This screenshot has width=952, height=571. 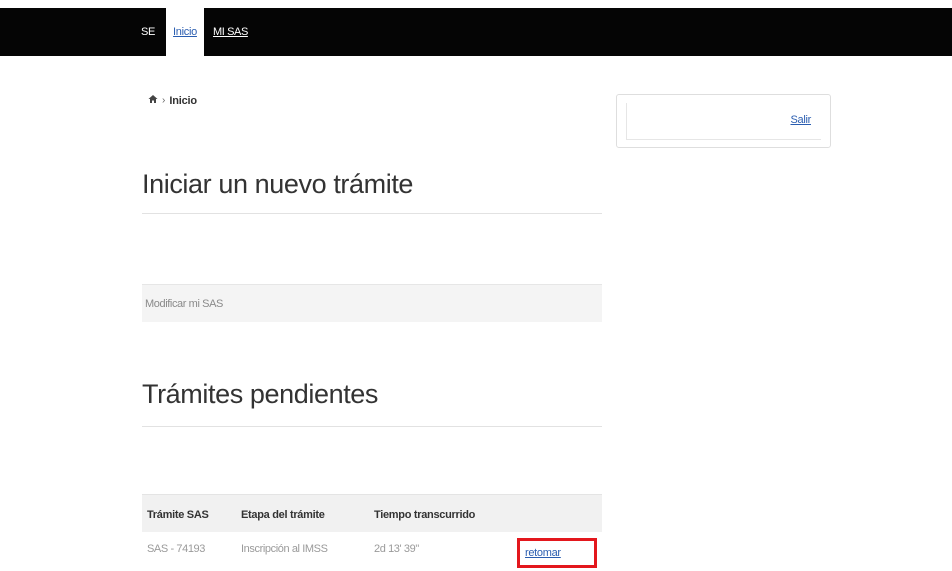 I want to click on nav-tab-mi-sas: MI SAS, so click(x=230, y=32).